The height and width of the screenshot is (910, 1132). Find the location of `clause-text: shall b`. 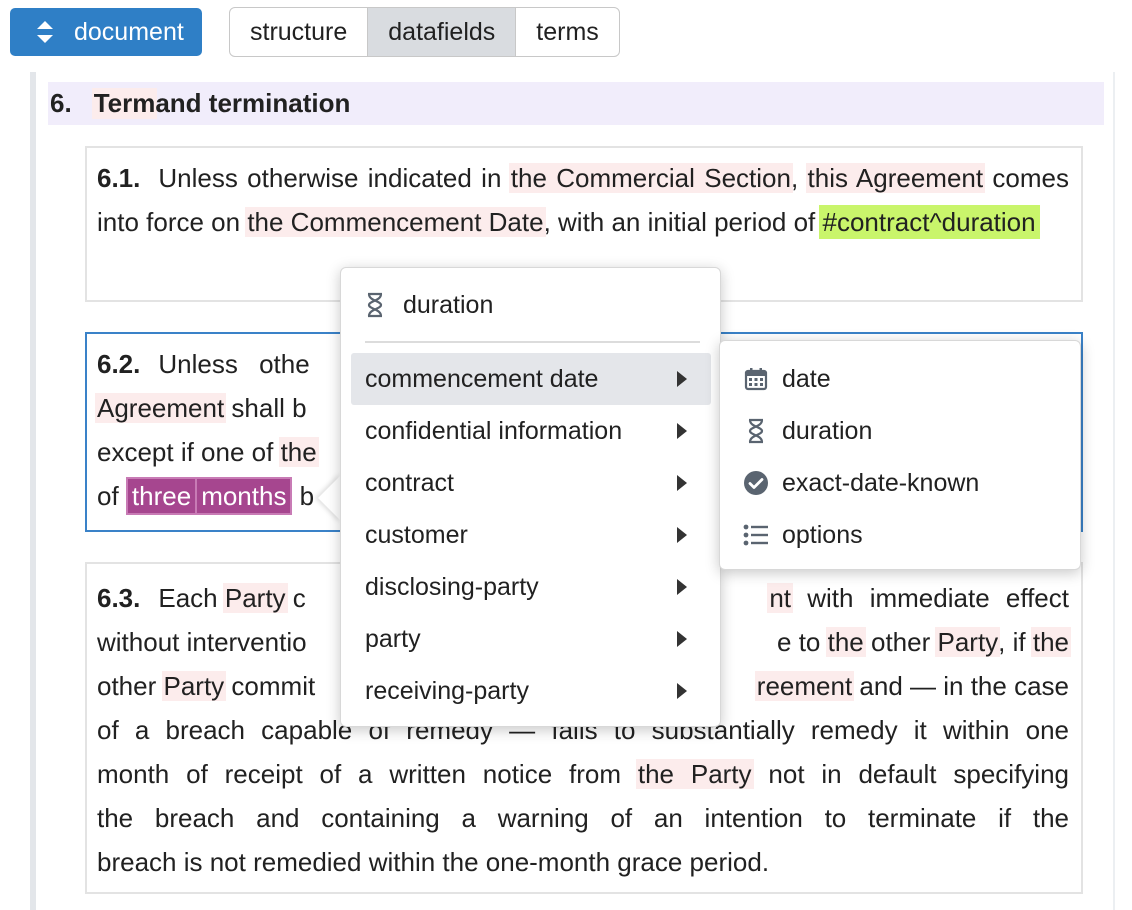

clause-text: shall b is located at coordinates (265, 408).